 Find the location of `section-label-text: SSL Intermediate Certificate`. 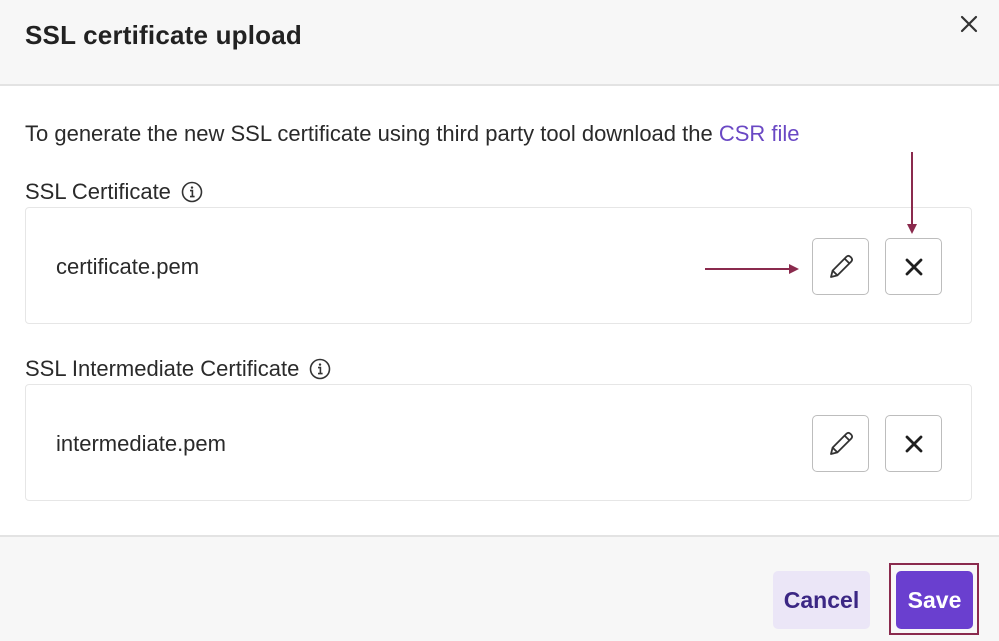

section-label-text: SSL Intermediate Certificate is located at coordinates (162, 368).